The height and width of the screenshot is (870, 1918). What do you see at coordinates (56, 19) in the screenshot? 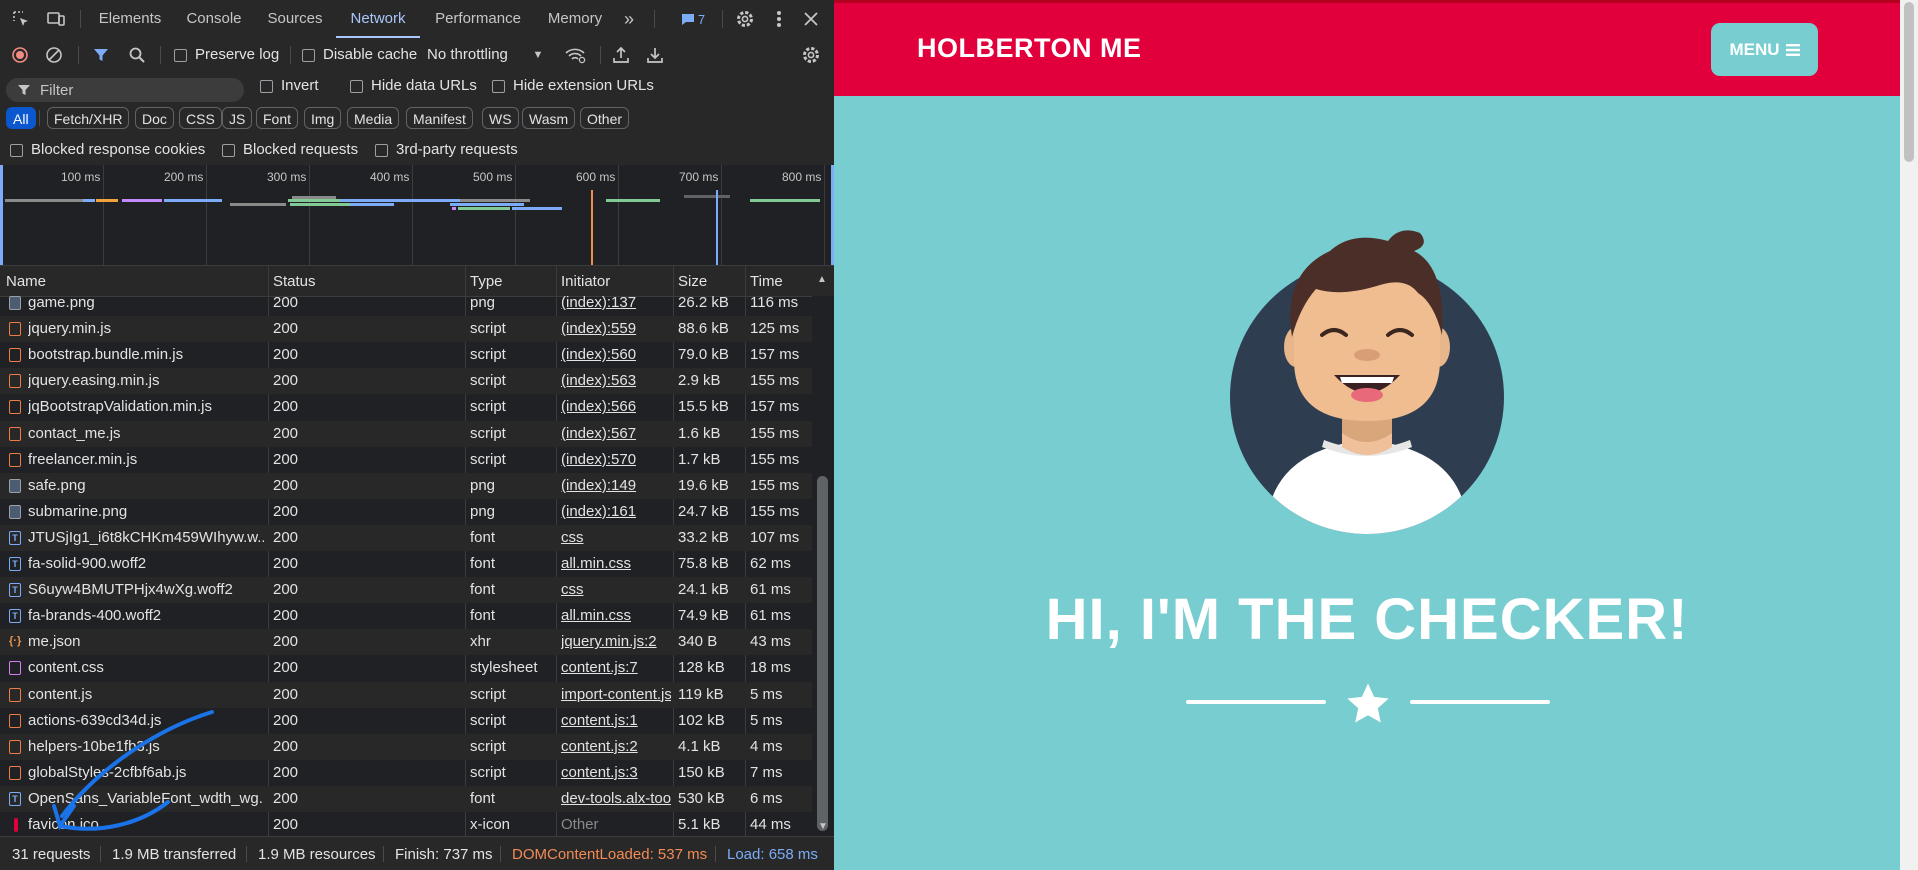
I see `device-toolbar-icon` at bounding box center [56, 19].